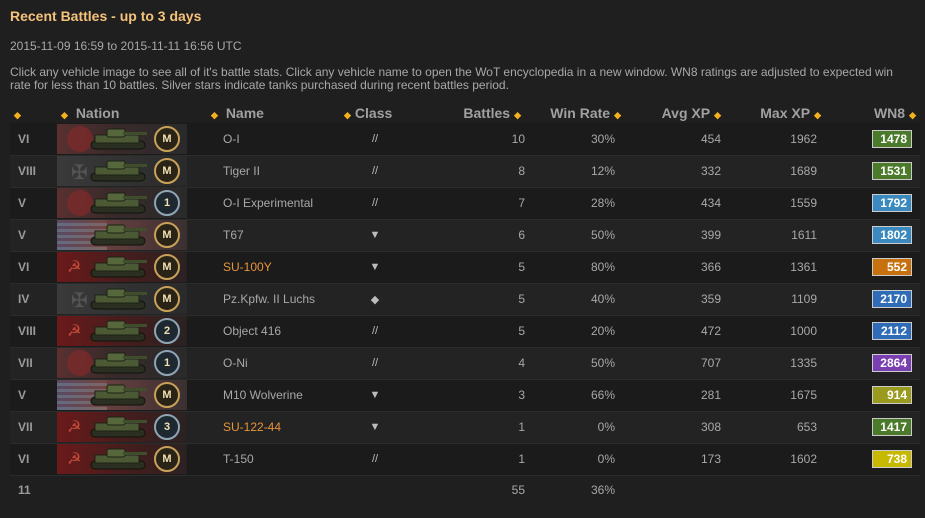  I want to click on max-xp-cell: 1335, so click(775, 363).